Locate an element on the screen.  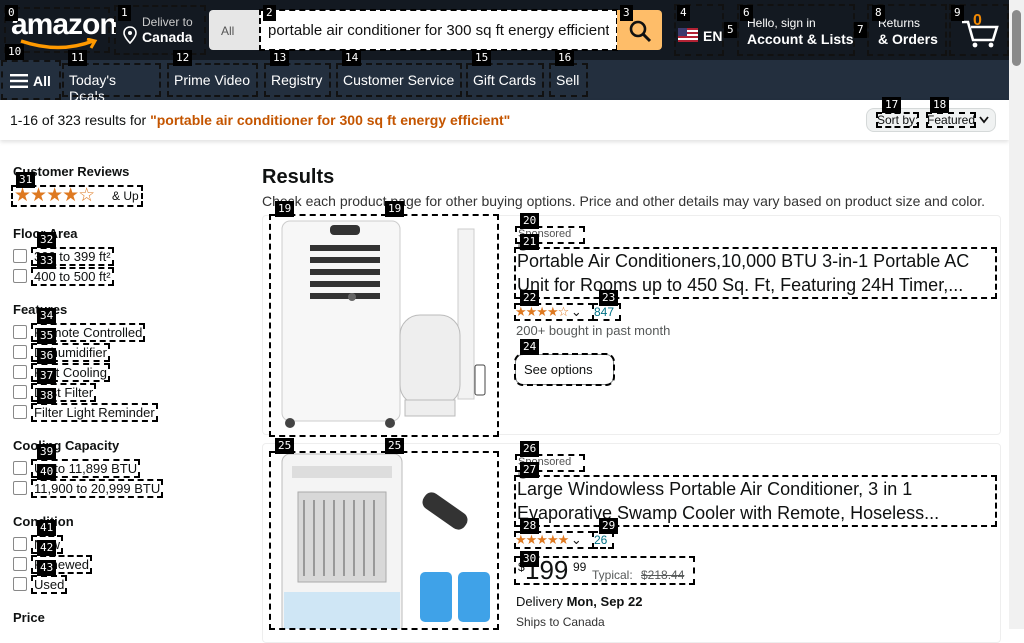
scrollbar-thumb is located at coordinates (1016, 38).